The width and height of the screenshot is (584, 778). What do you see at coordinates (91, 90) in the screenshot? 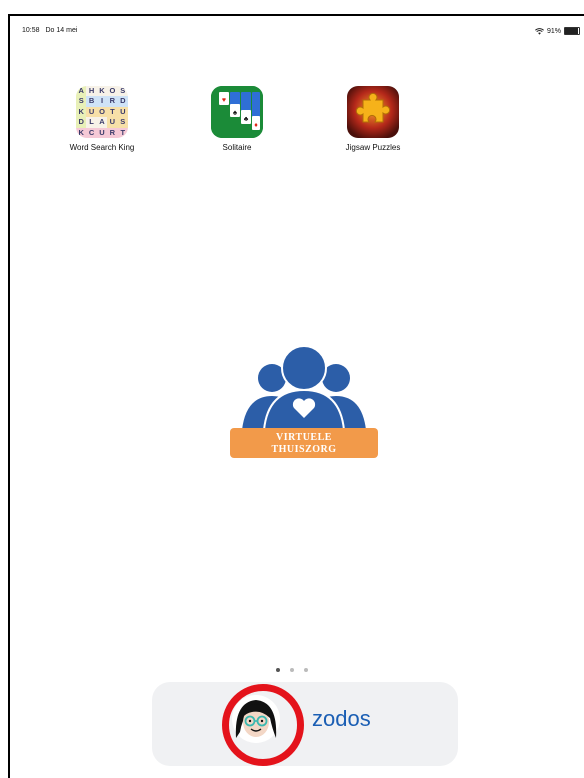
I see `word-search-letter: H` at bounding box center [91, 90].